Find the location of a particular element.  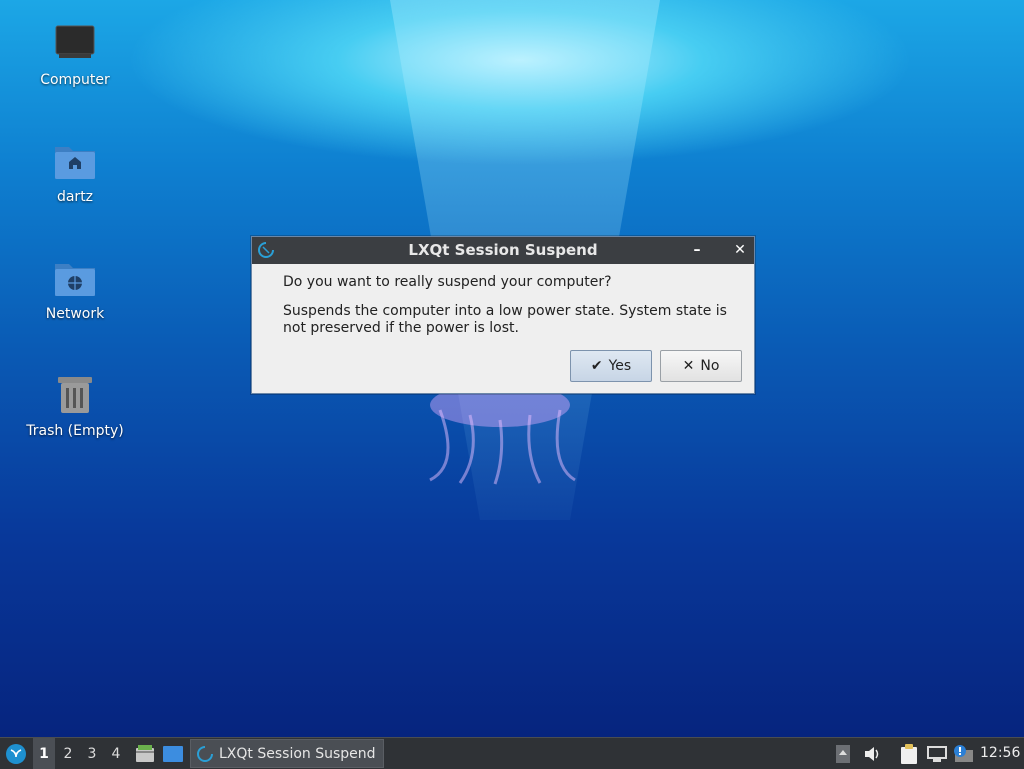

desktop-icon-network: Network is located at coordinates (75, 289).